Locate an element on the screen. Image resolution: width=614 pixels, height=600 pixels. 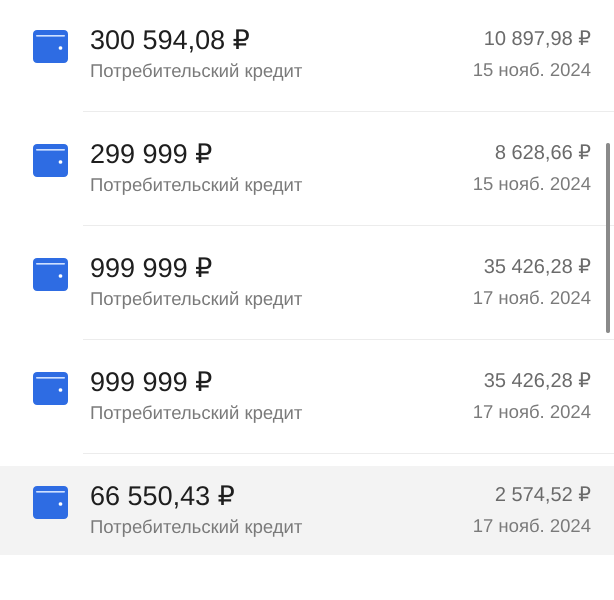
loan-amount: 66 550,43 ₽ is located at coordinates (162, 496).